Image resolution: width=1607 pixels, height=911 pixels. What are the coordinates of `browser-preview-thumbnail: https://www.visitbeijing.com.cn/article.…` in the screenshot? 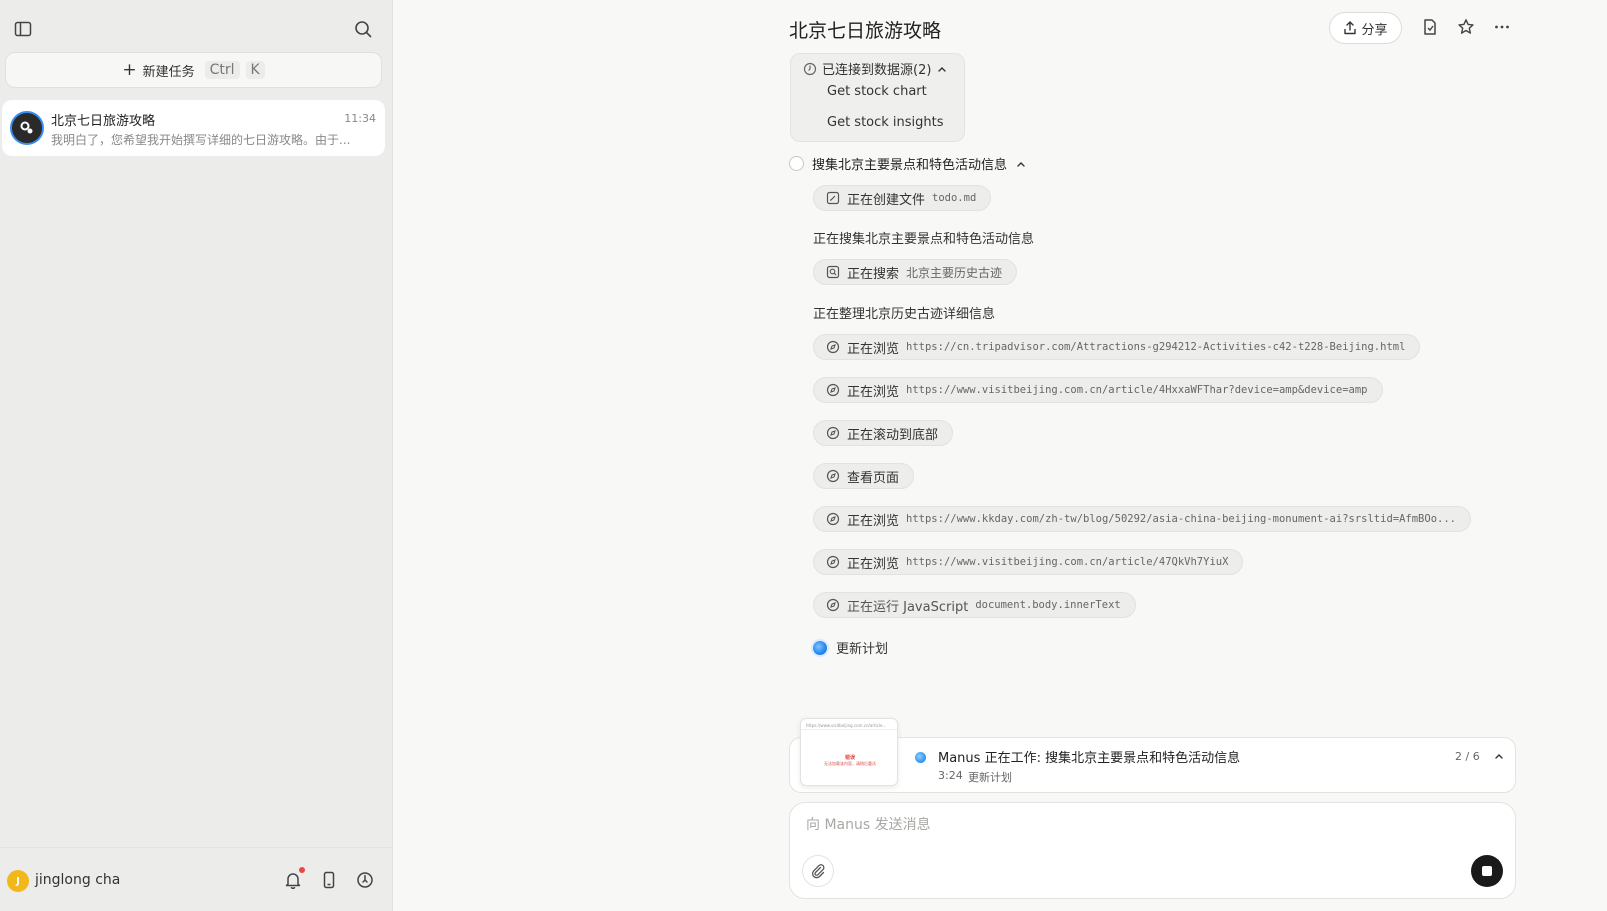 It's located at (849, 752).